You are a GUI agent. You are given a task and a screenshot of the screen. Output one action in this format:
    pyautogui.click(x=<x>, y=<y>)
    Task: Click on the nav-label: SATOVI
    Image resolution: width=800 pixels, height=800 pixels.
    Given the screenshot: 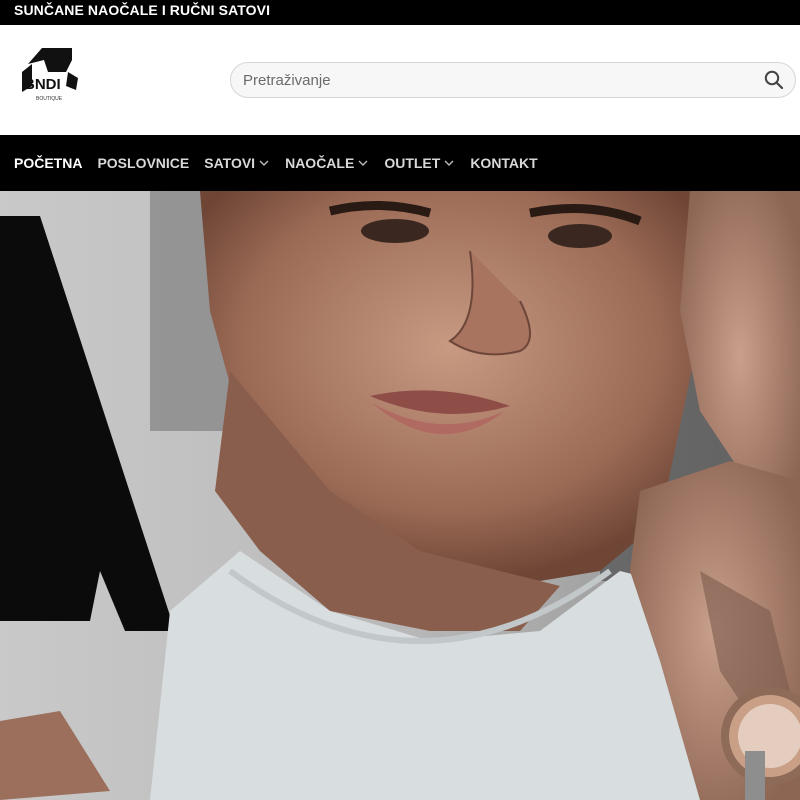 What is the action you would take?
    pyautogui.click(x=230, y=163)
    